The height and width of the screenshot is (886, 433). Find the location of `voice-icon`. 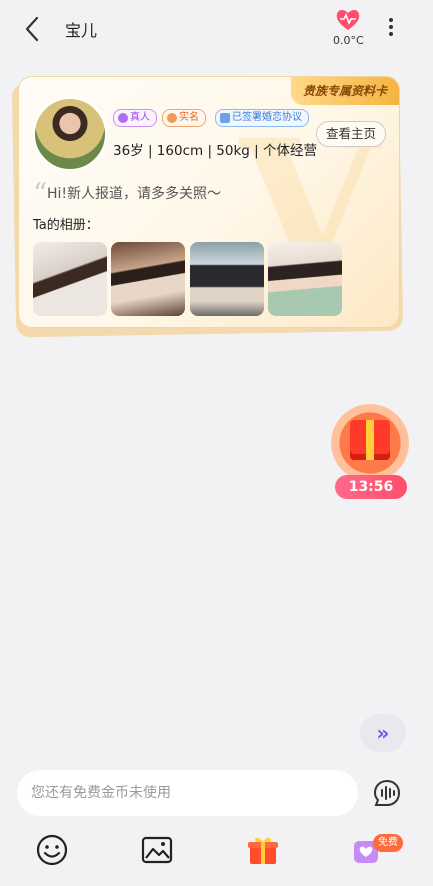

voice-icon is located at coordinates (387, 793).